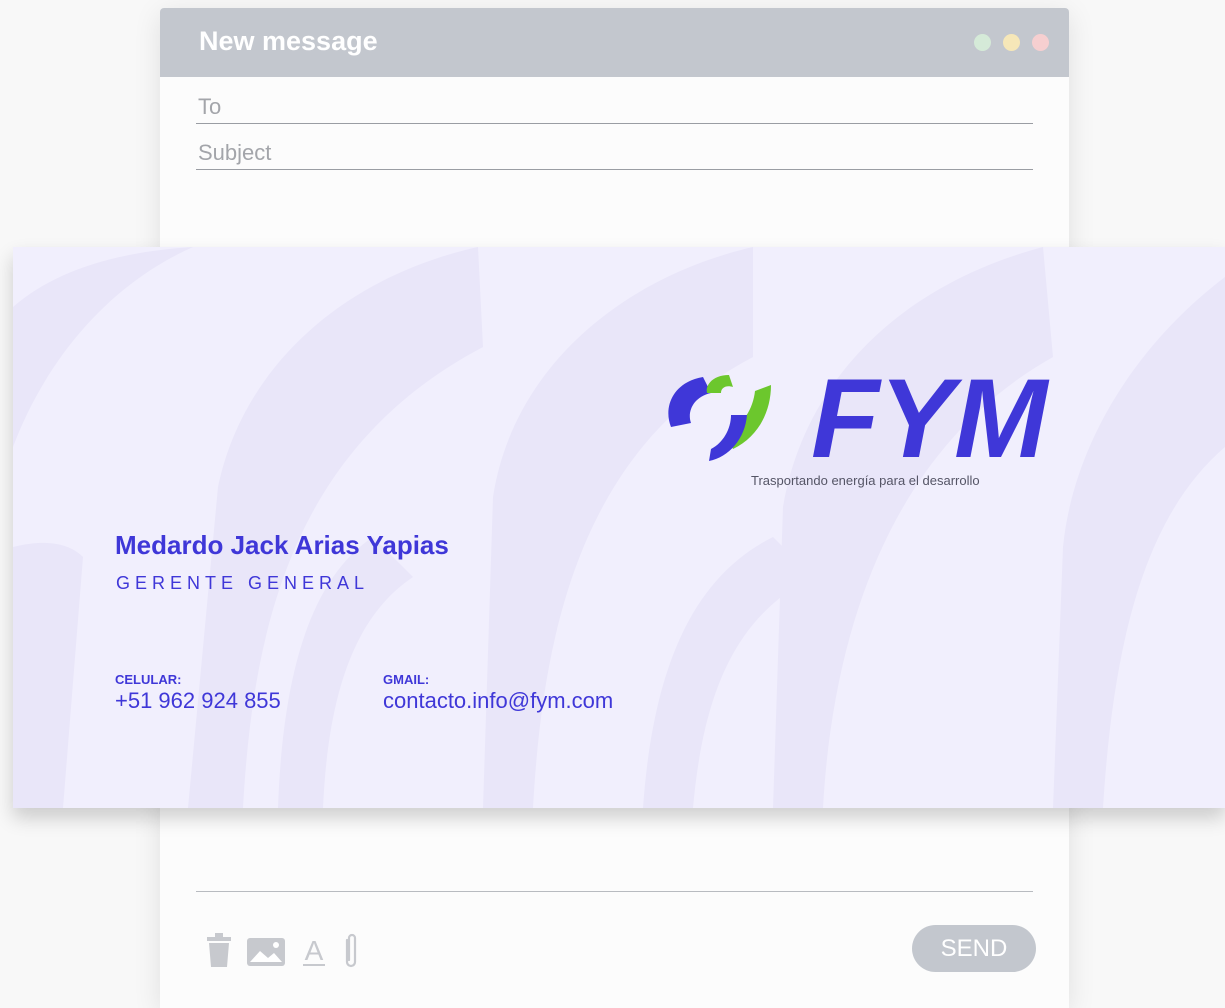 The height and width of the screenshot is (1008, 1225). Describe the element at coordinates (865, 480) in the screenshot. I see `company-tagline: Trasportando energía para el desarrollo` at that location.